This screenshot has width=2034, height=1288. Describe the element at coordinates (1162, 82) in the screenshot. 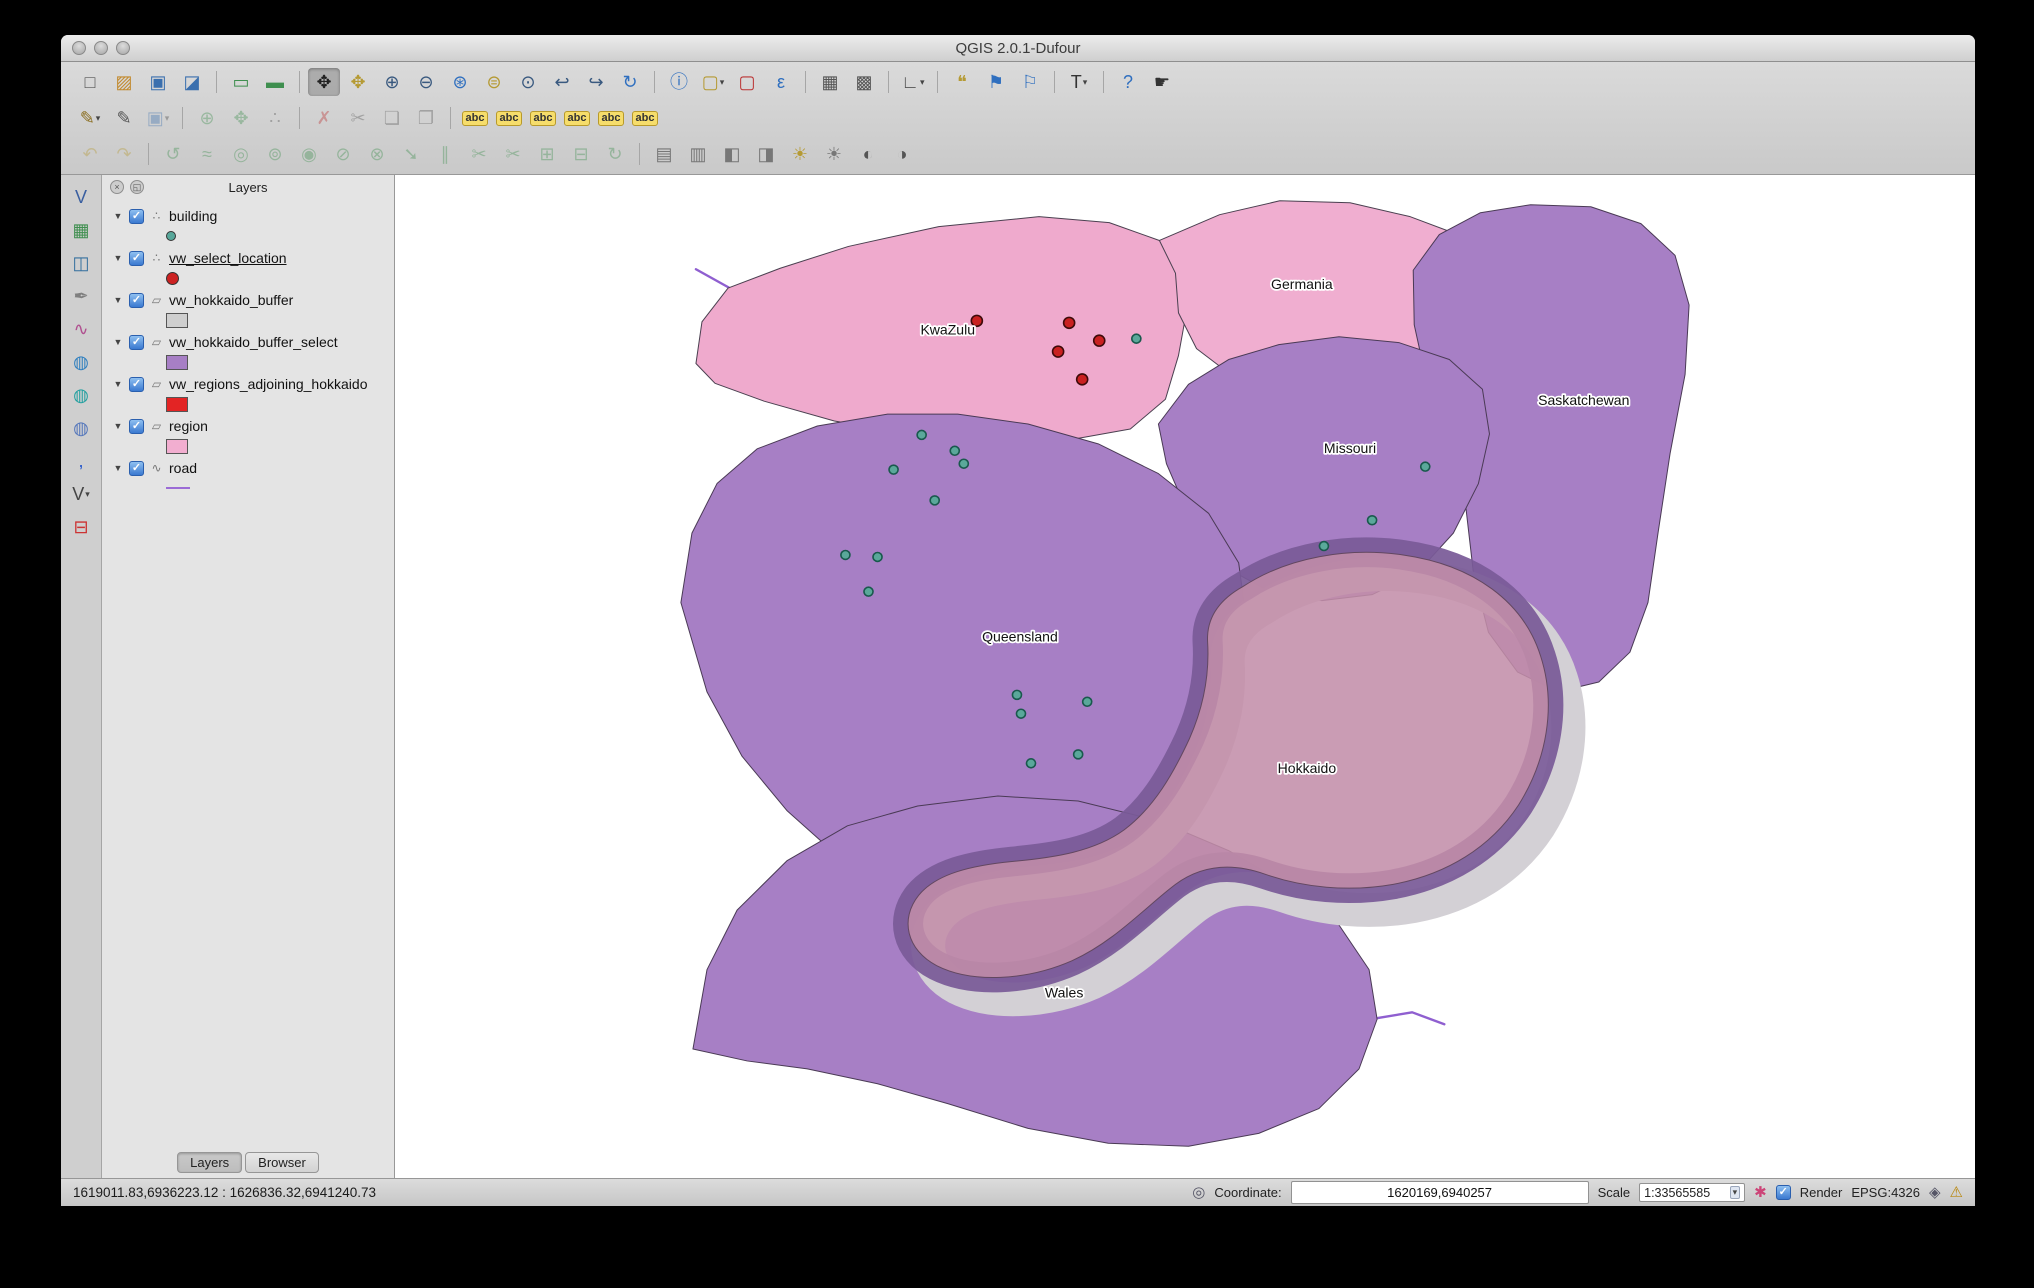

I see `whats-this-button: ☛` at that location.